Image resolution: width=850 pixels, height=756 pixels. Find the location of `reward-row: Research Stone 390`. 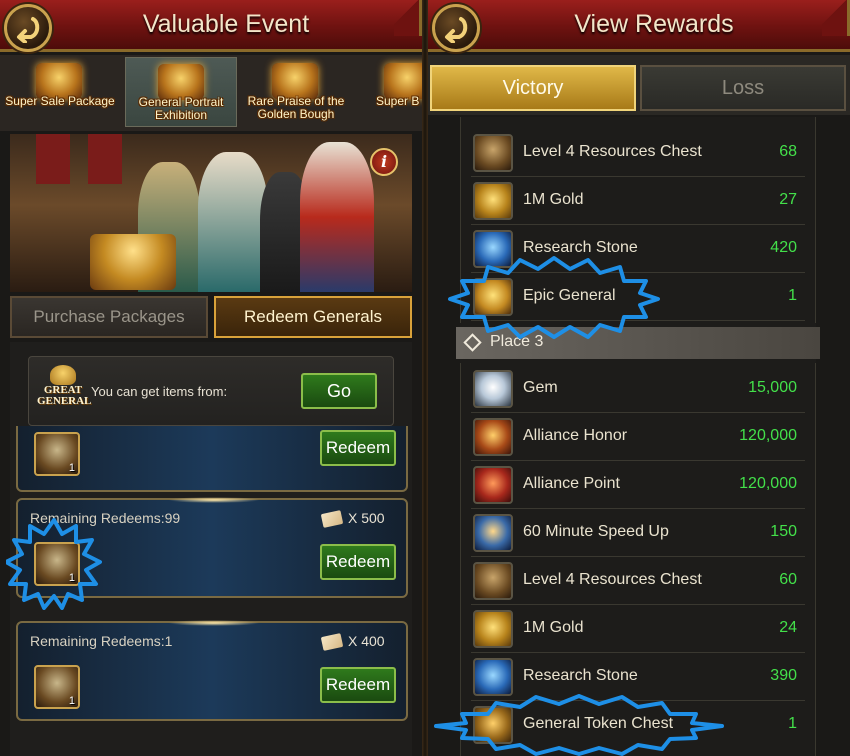

reward-row: Research Stone 390 is located at coordinates (638, 677).